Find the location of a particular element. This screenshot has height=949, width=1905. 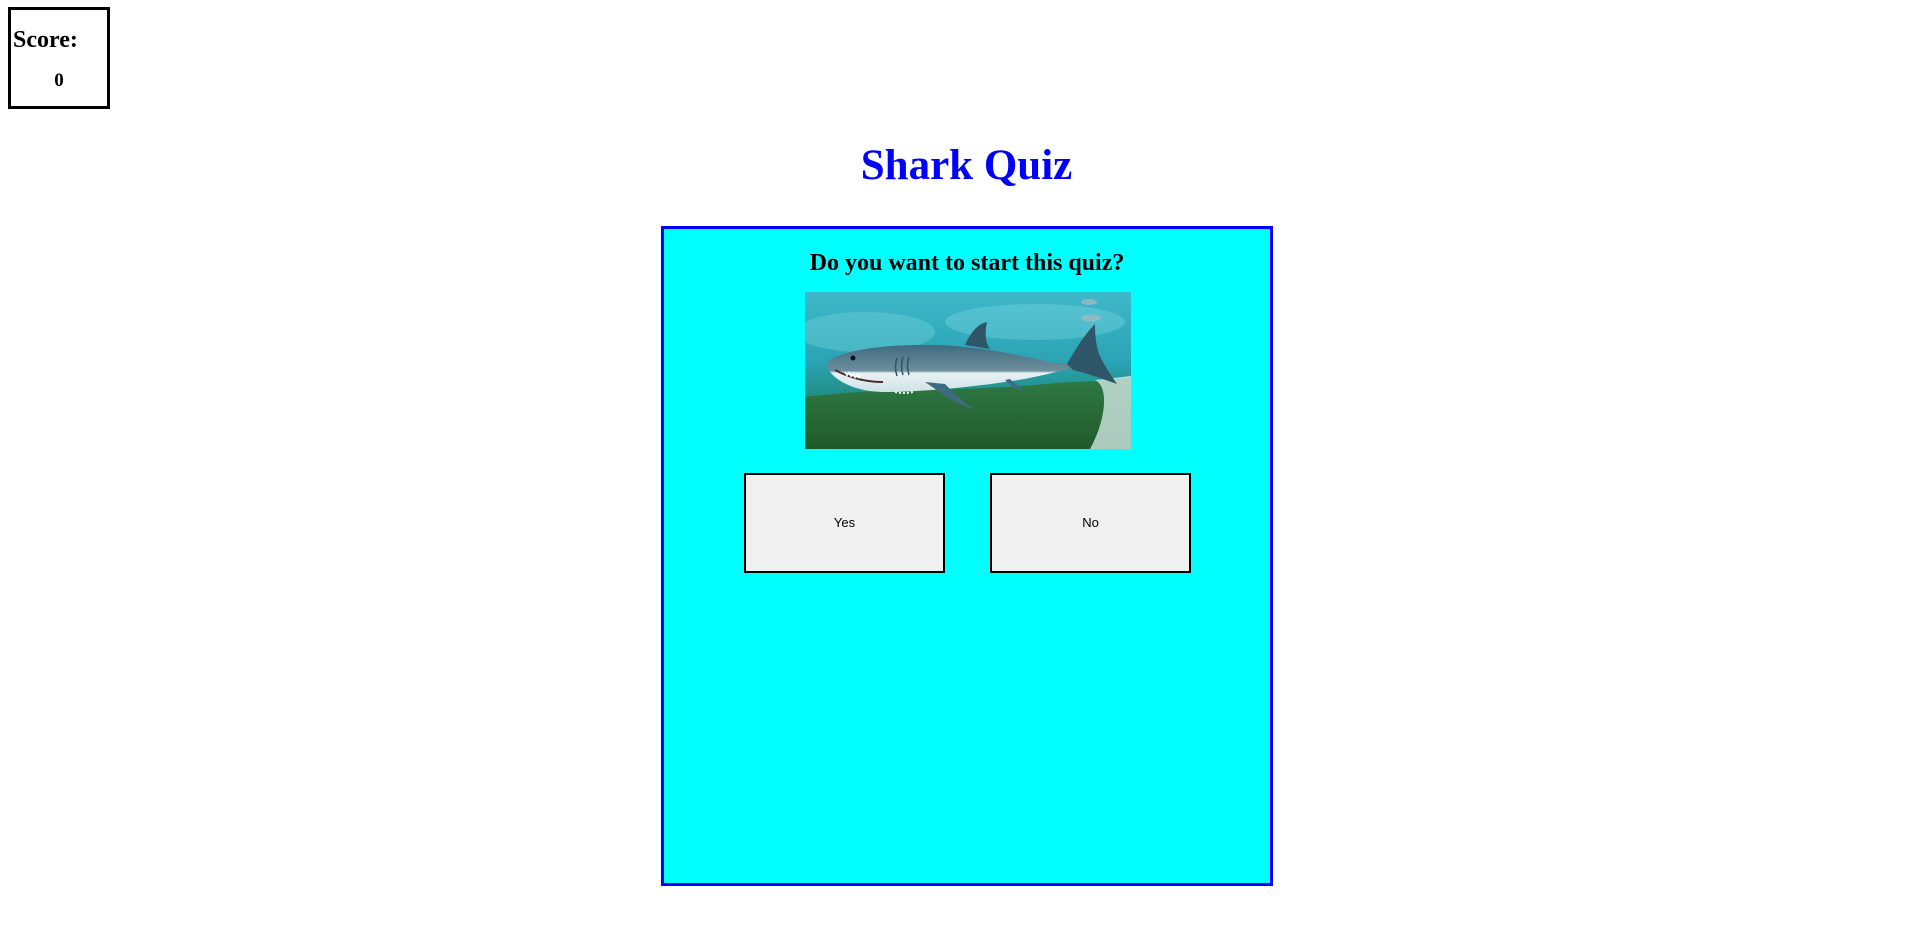

score-value: 0 is located at coordinates (59, 80).